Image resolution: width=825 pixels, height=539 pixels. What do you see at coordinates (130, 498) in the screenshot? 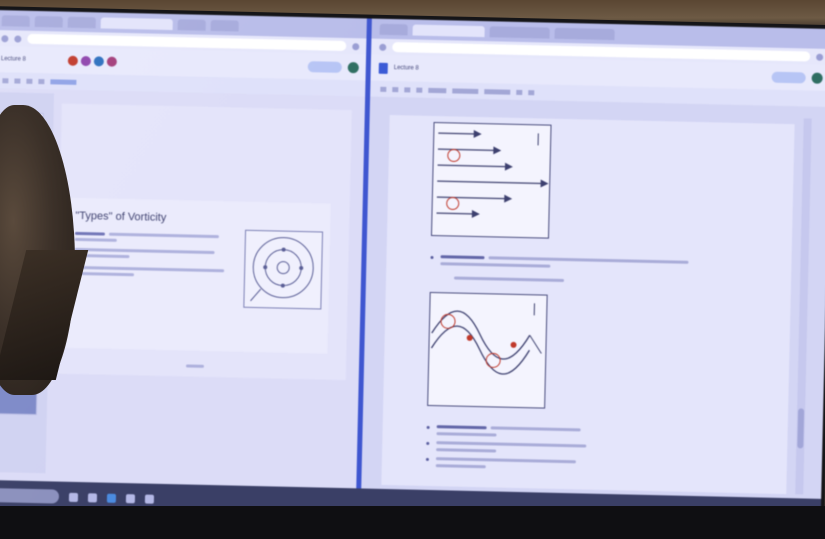
I see `file-explorer-icon` at bounding box center [130, 498].